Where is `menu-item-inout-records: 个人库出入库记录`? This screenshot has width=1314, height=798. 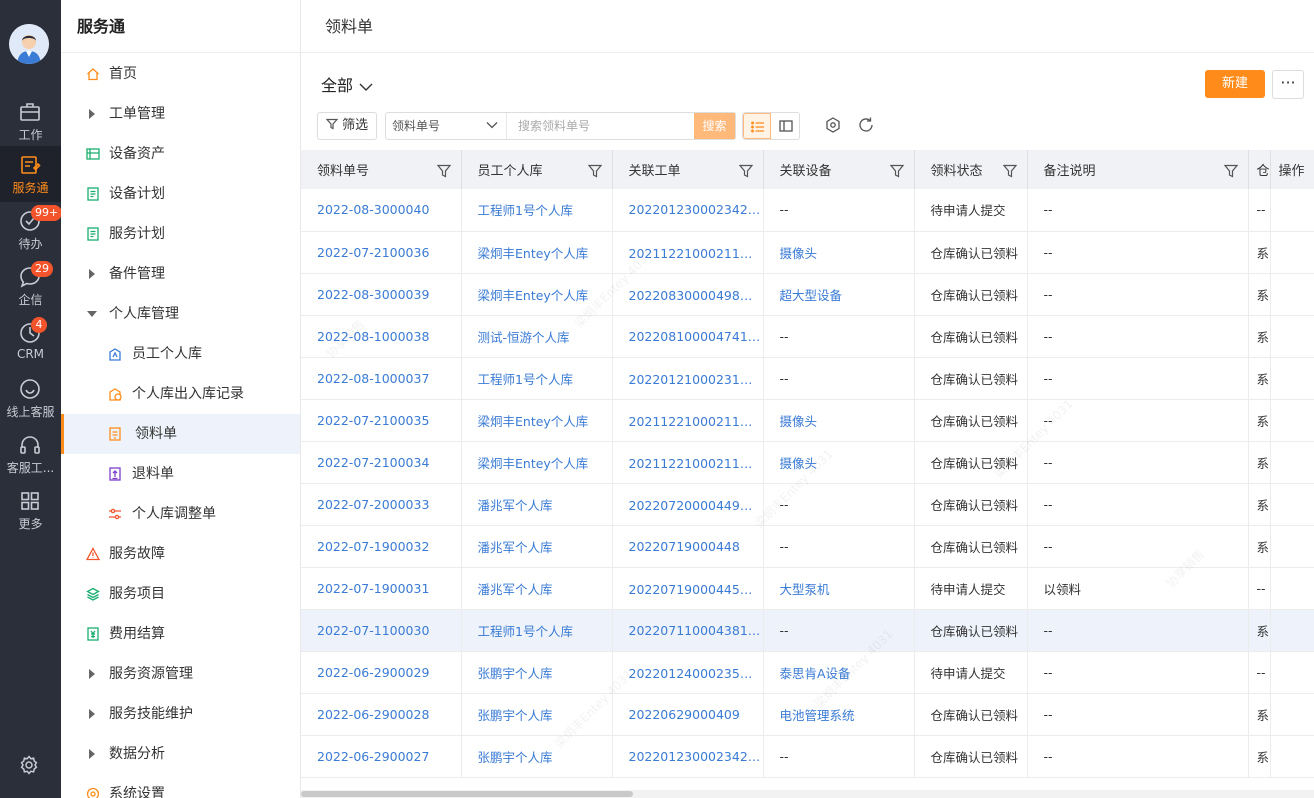
menu-item-inout-records: 个人库出入库记录 is located at coordinates (180, 394).